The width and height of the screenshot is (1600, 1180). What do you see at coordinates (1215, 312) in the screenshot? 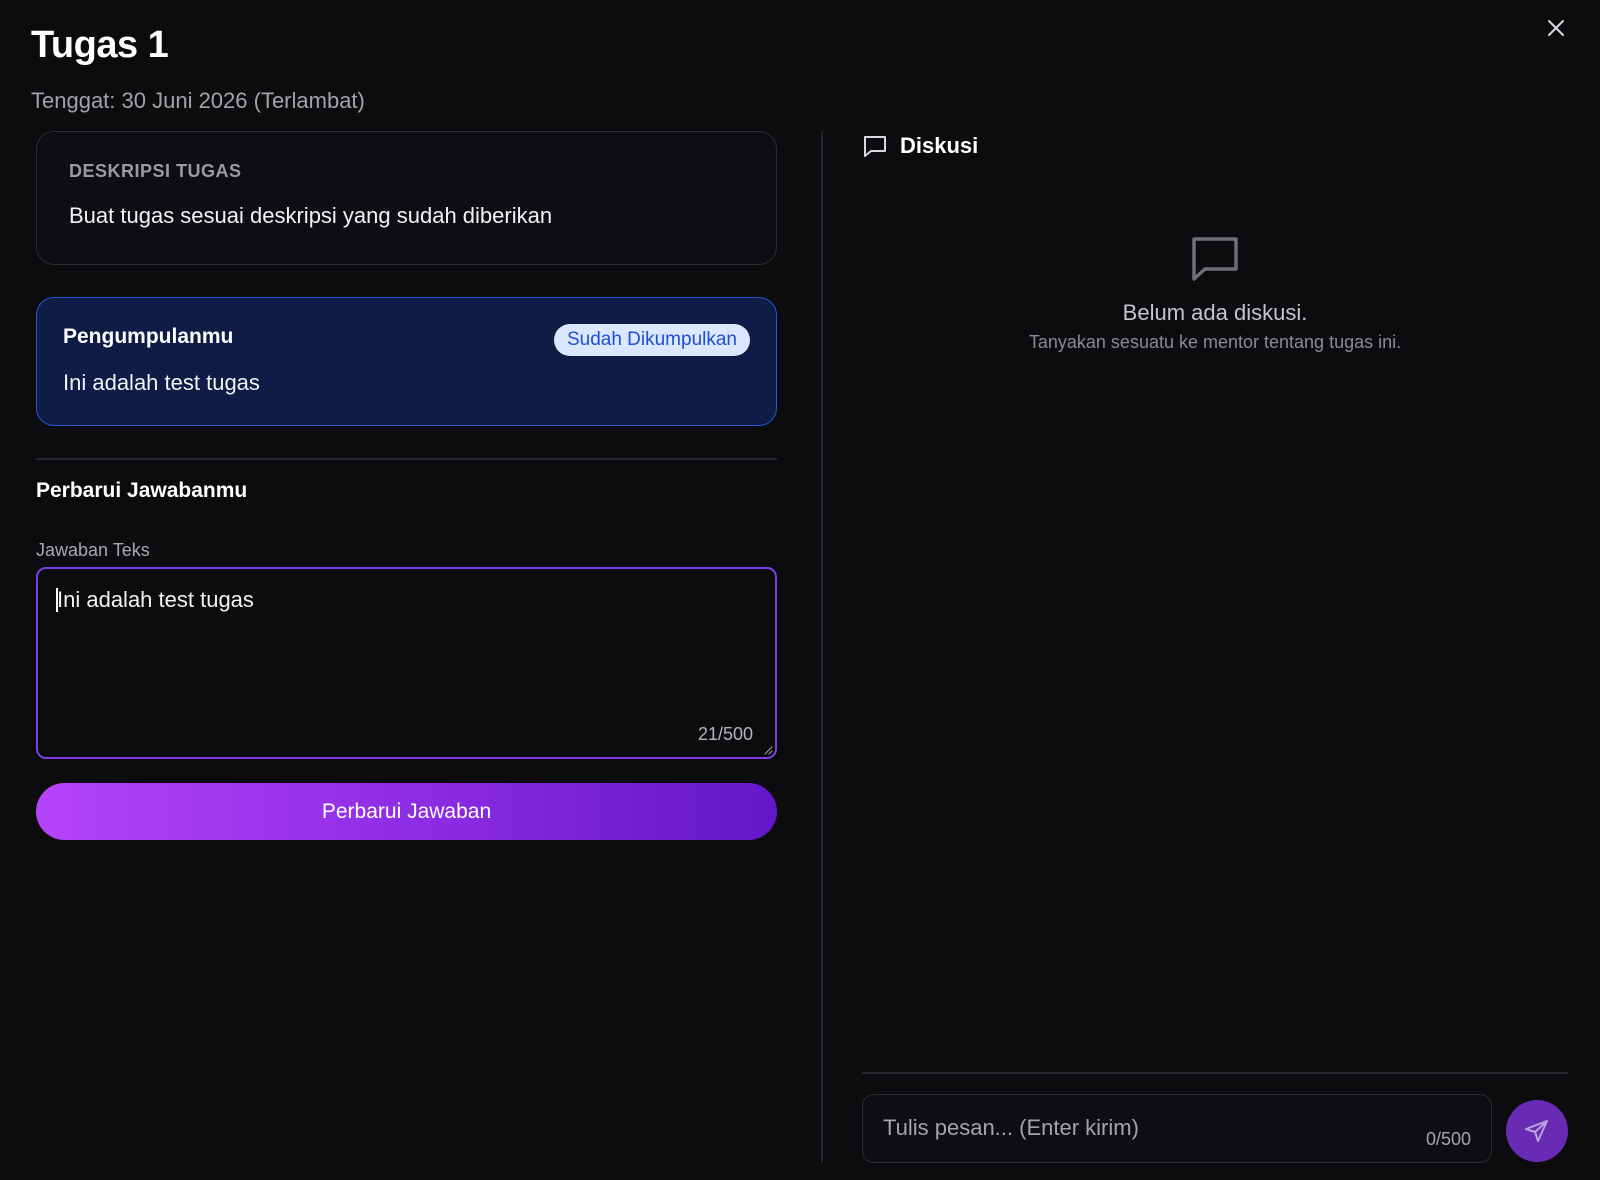
I see `empty-state-title: Belum ada diskusi.` at bounding box center [1215, 312].